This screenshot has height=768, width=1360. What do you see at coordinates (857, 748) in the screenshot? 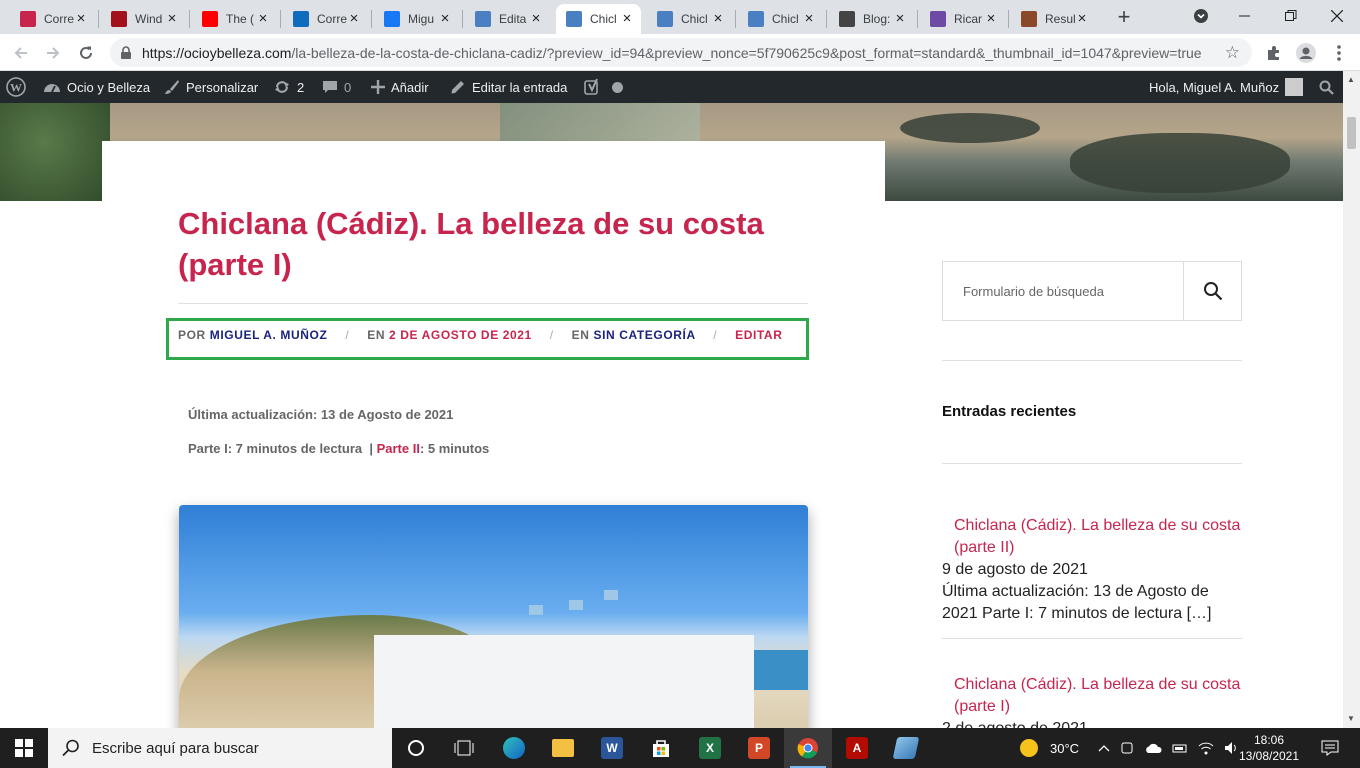
I see `acrobat-button: A` at bounding box center [857, 748].